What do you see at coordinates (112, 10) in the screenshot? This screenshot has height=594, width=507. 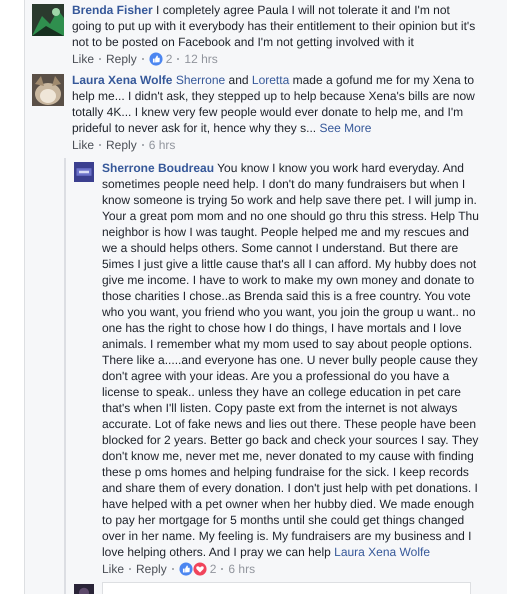 I see `author-link: Brenda Fisher` at bounding box center [112, 10].